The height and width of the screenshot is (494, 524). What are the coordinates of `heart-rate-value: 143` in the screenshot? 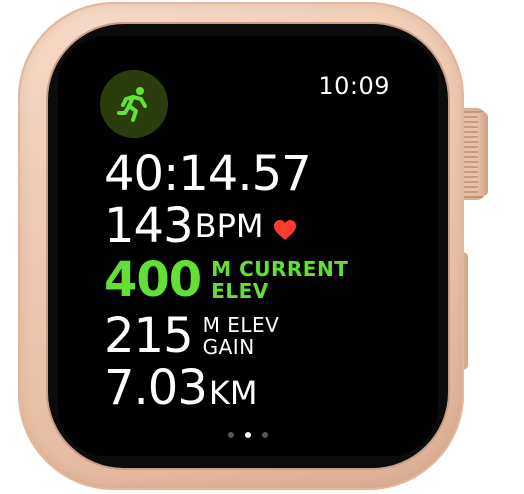 It's located at (149, 226).